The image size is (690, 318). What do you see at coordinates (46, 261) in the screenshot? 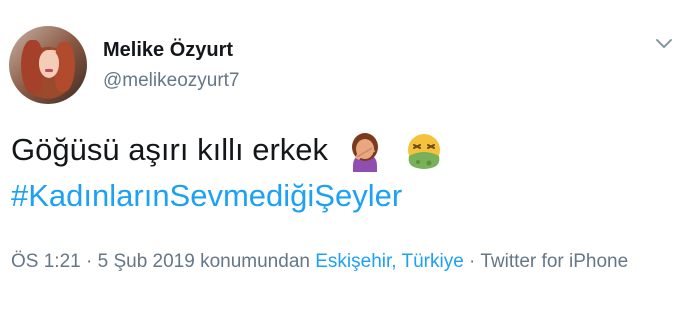
I see `tweet-time: ÖS 1:21` at bounding box center [46, 261].